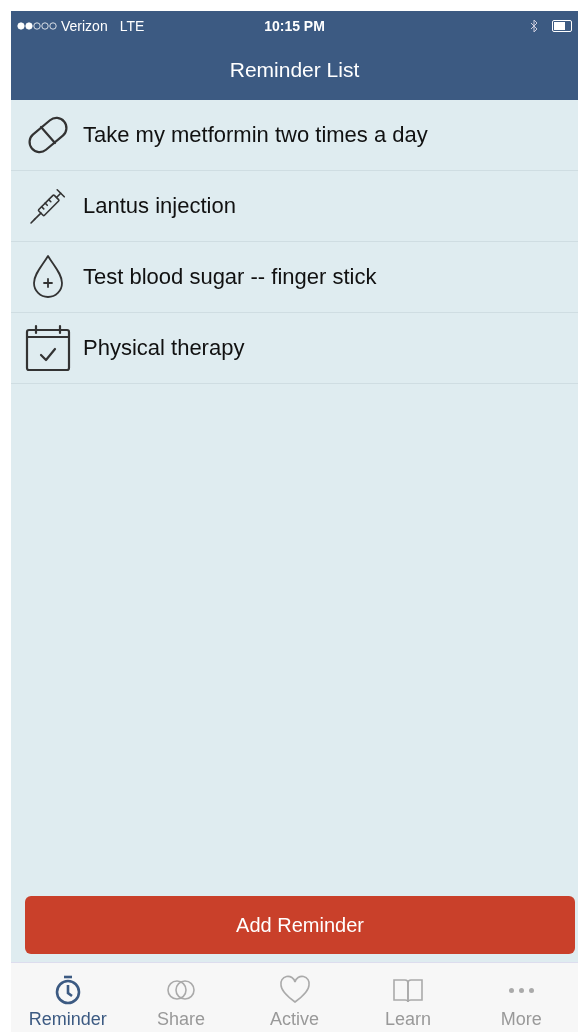  What do you see at coordinates (67, 1019) in the screenshot?
I see `tab-label: Reminder` at bounding box center [67, 1019].